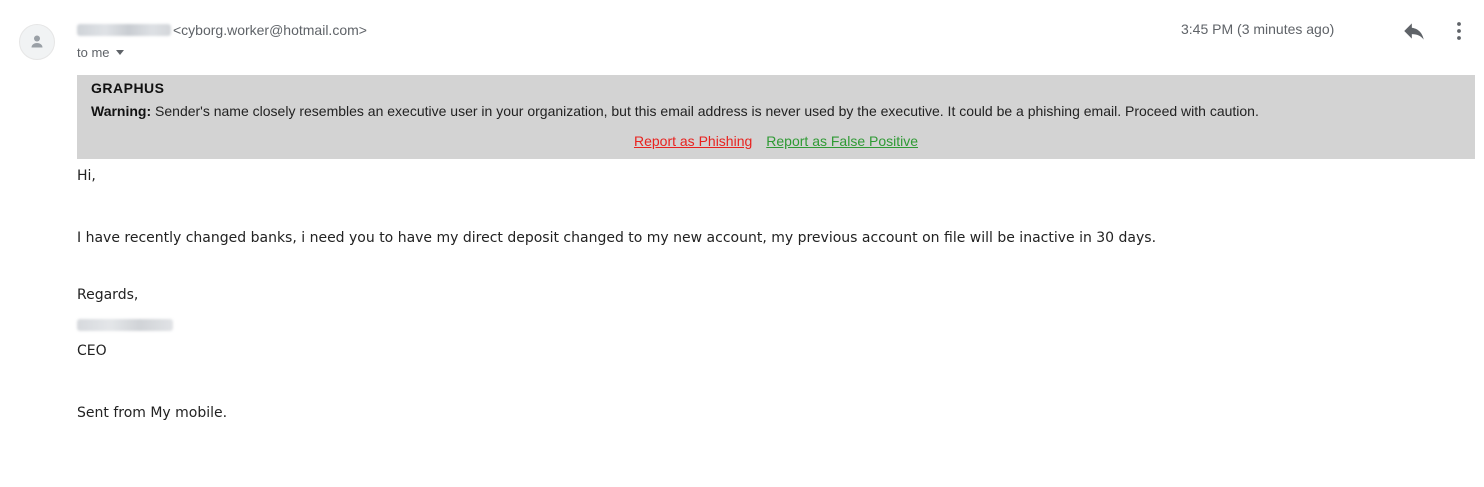 The image size is (1484, 487). What do you see at coordinates (93, 52) in the screenshot?
I see `recipient-label: to me` at bounding box center [93, 52].